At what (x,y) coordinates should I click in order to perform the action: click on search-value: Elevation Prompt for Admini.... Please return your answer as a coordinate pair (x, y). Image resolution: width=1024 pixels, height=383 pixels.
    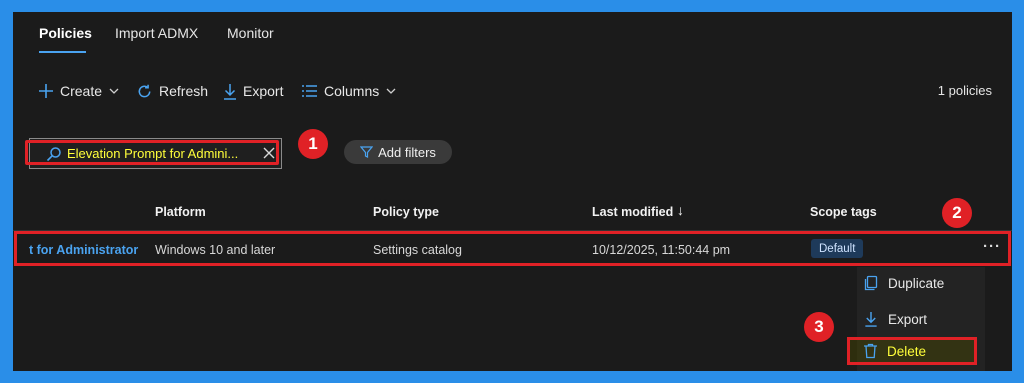
    Looking at the image, I should click on (153, 153).